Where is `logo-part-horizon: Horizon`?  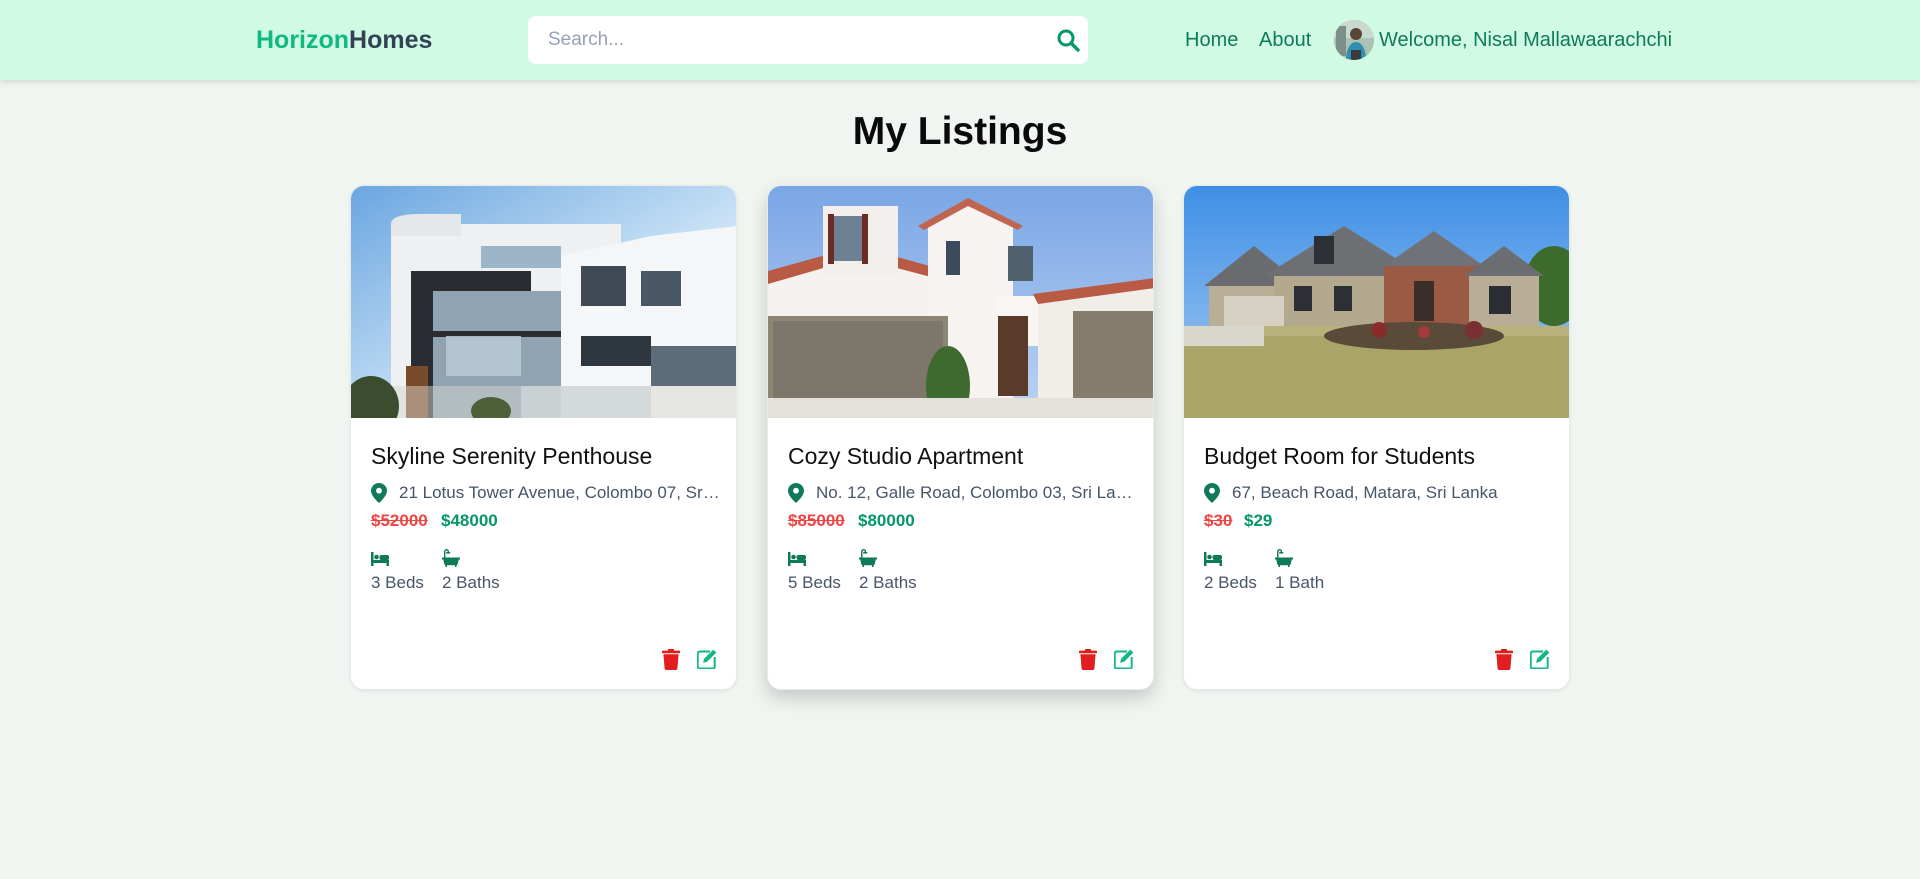
logo-part-horizon: Horizon is located at coordinates (303, 40).